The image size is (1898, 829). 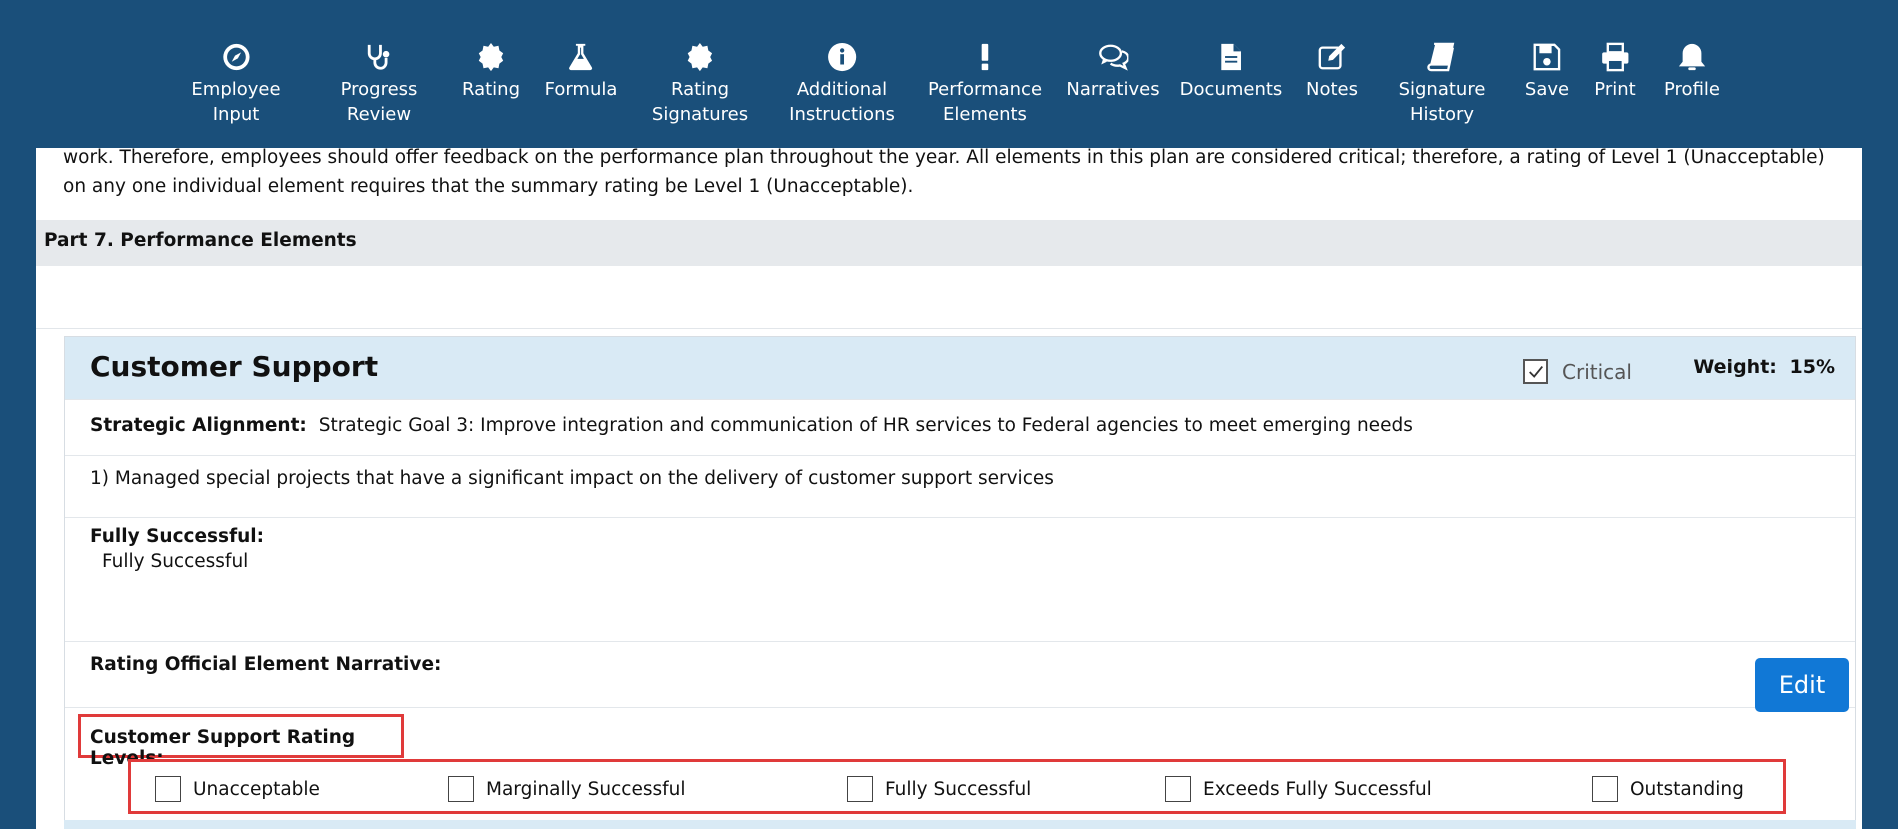 I want to click on toolbar-formula: Formula, so click(x=581, y=71).